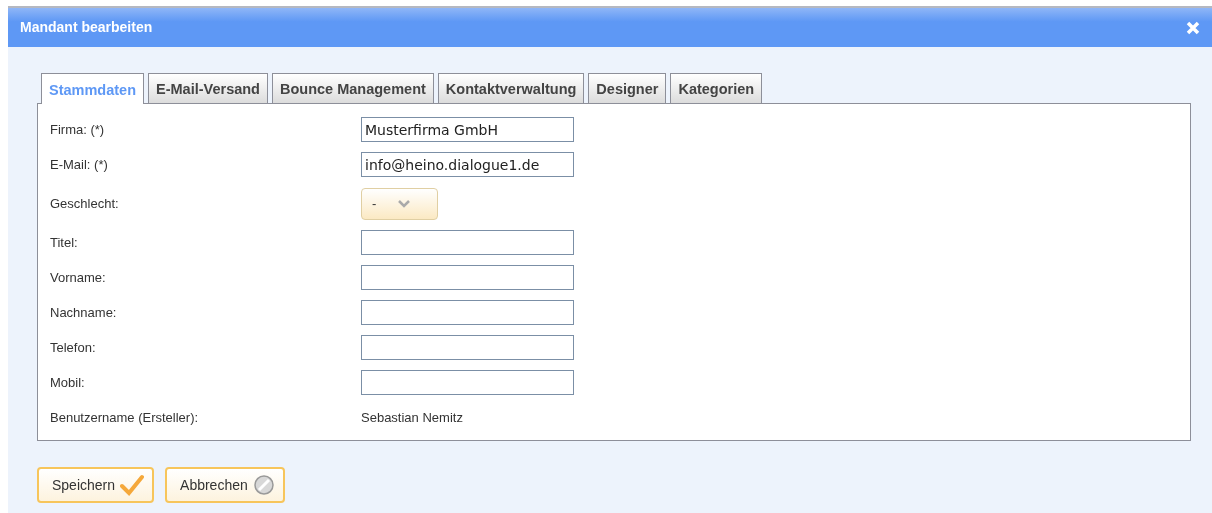  What do you see at coordinates (78, 277) in the screenshot?
I see `field-label: Vorname:` at bounding box center [78, 277].